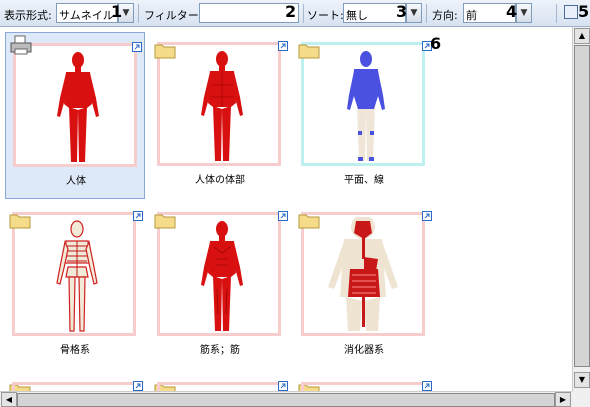  I want to click on scroll-left-button: ◀, so click(9, 399).